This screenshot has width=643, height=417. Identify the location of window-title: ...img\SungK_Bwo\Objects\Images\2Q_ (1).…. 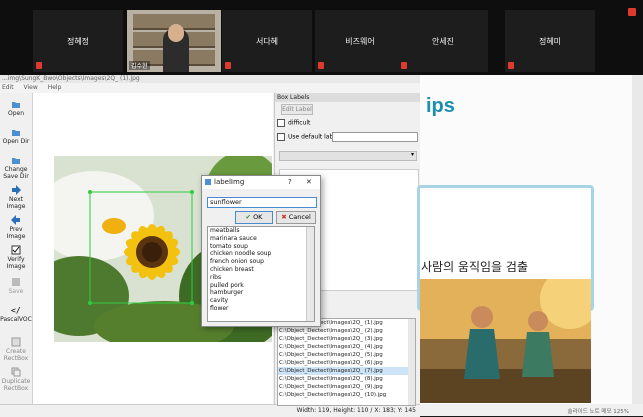
(211, 79).